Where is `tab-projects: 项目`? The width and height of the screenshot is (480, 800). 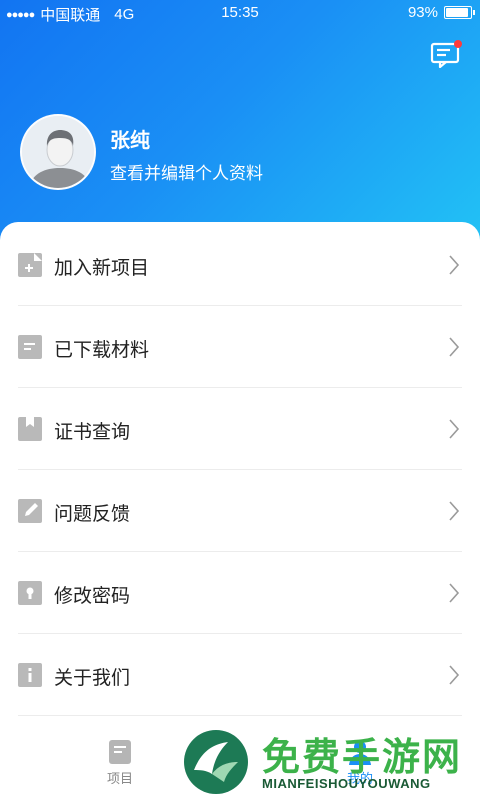 tab-projects: 项目 is located at coordinates (120, 762).